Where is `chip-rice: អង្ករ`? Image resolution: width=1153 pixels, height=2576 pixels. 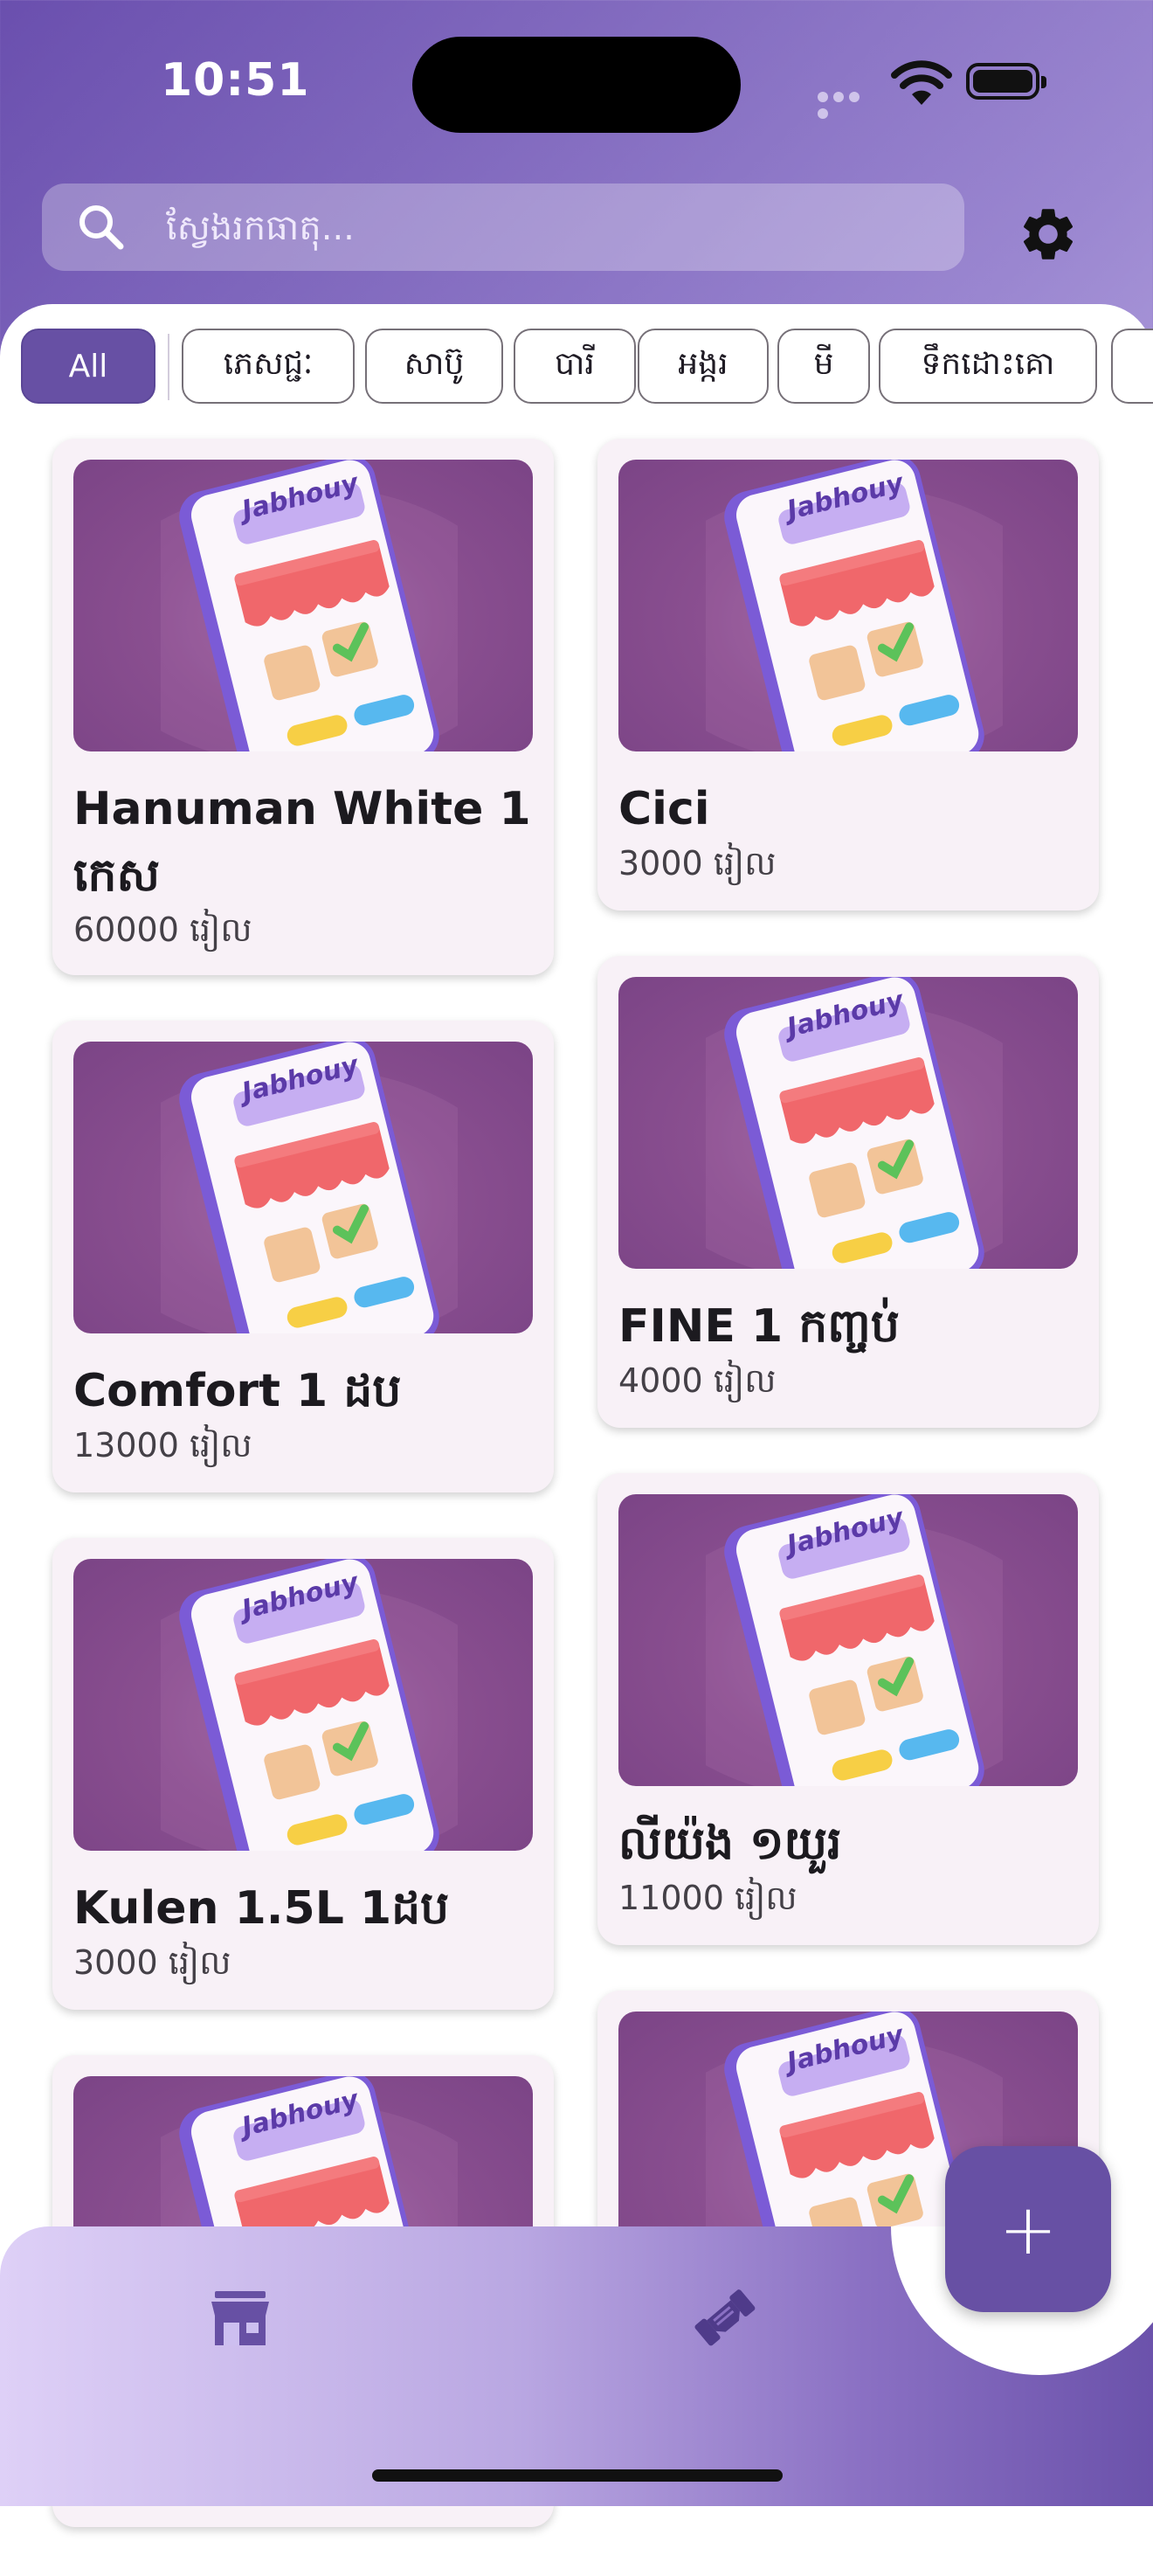 chip-rice: អង្ករ is located at coordinates (704, 366).